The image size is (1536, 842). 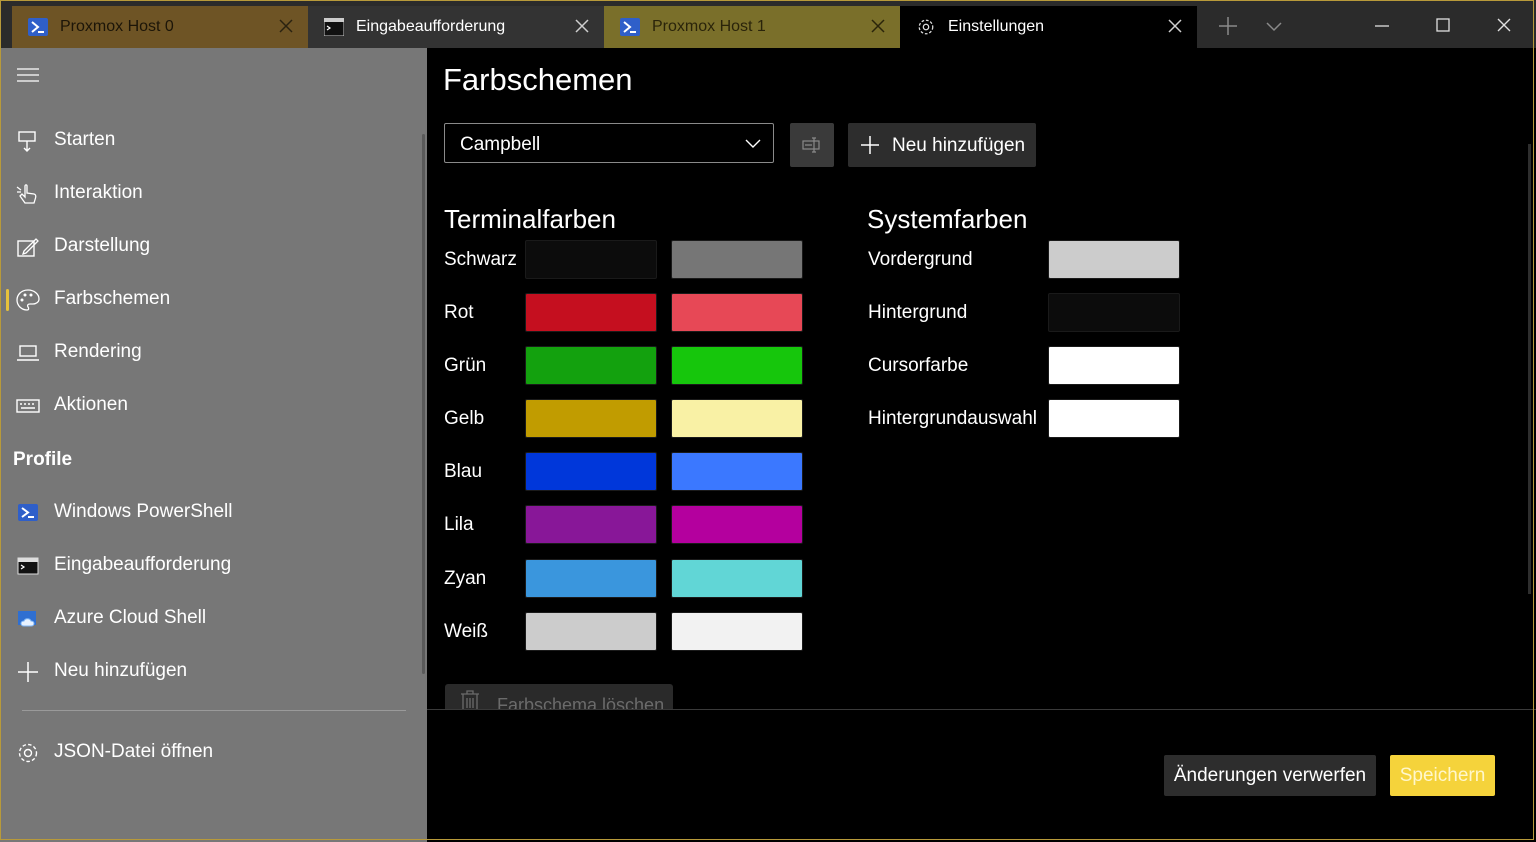 I want to click on tab-einstellungen: Einstellungen, so click(x=1048, y=27).